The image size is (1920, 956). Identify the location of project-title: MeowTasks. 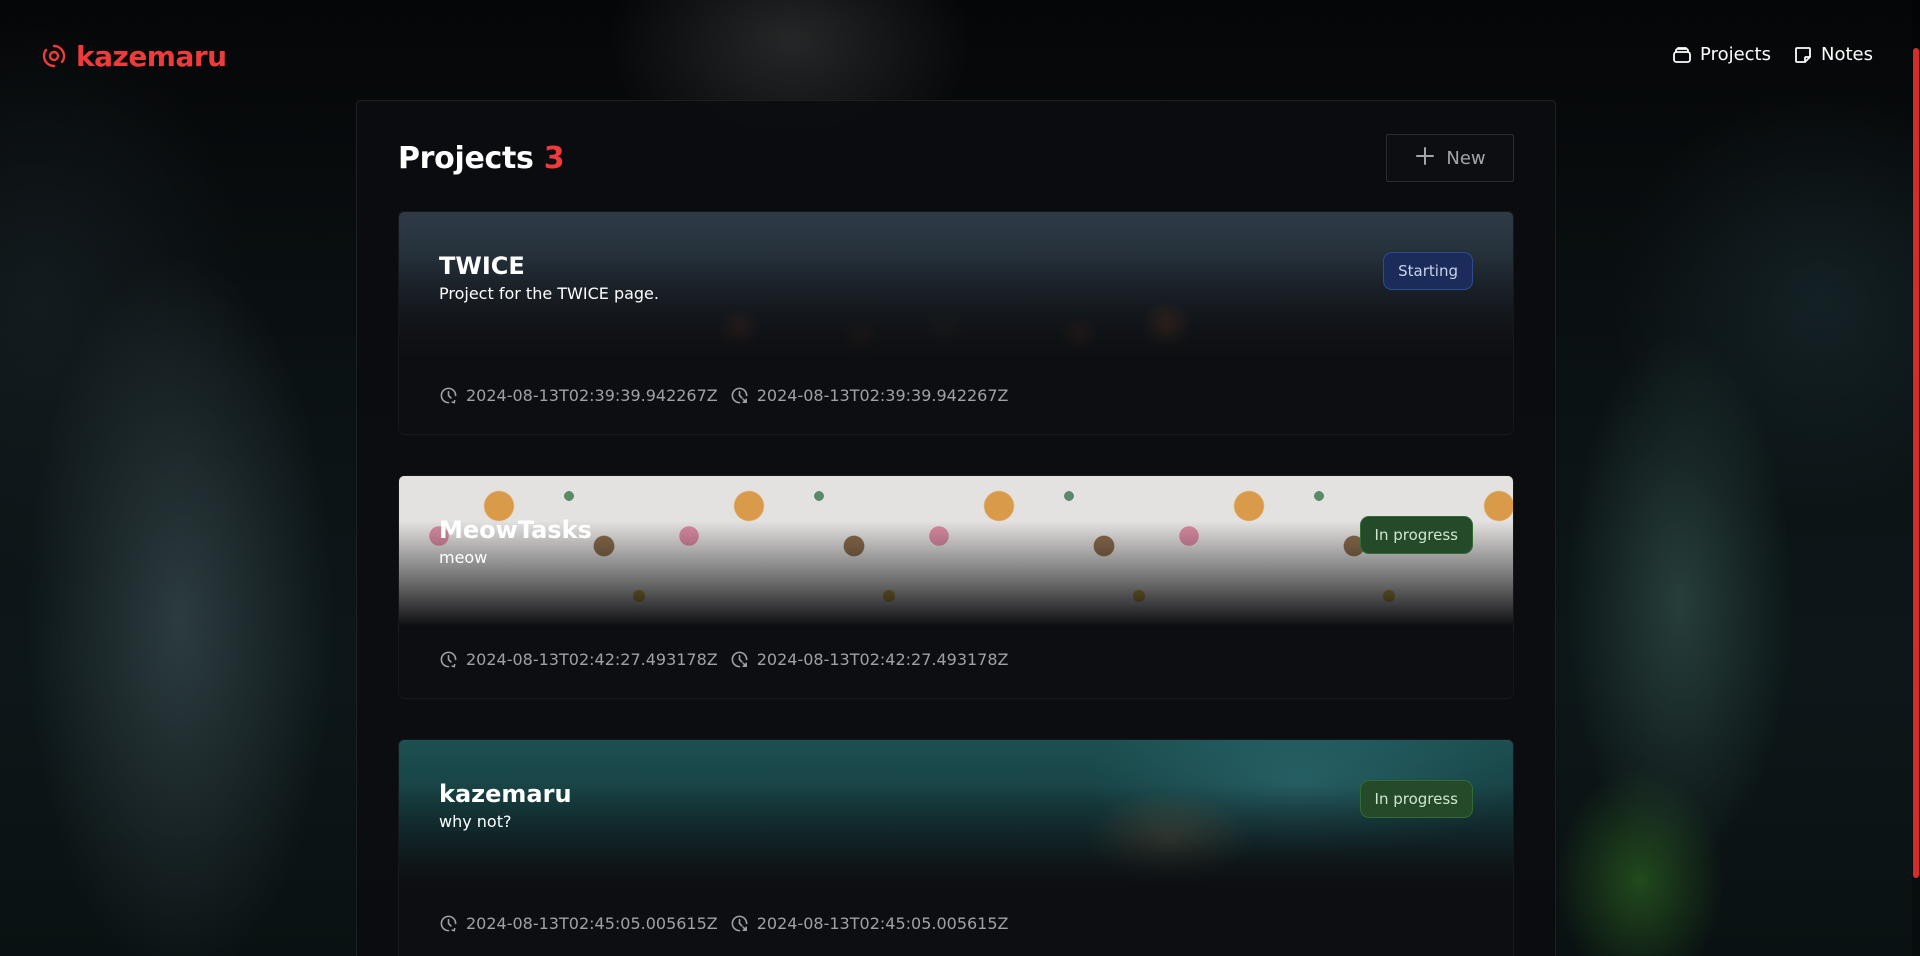
(515, 530).